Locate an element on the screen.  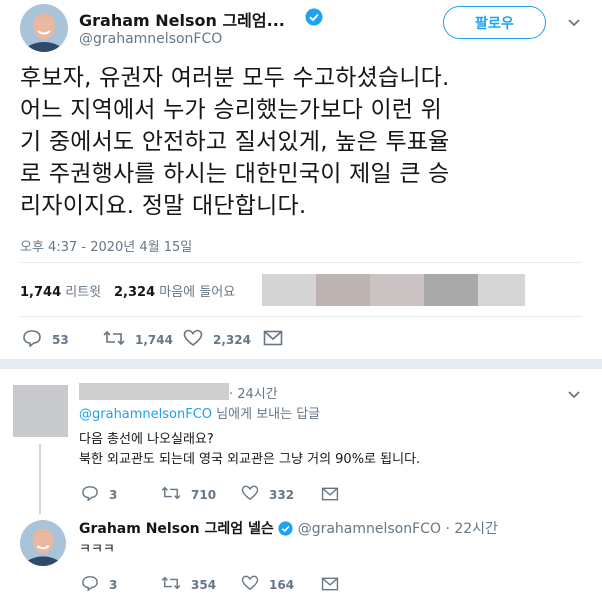
reply-count: 53 is located at coordinates (60, 339).